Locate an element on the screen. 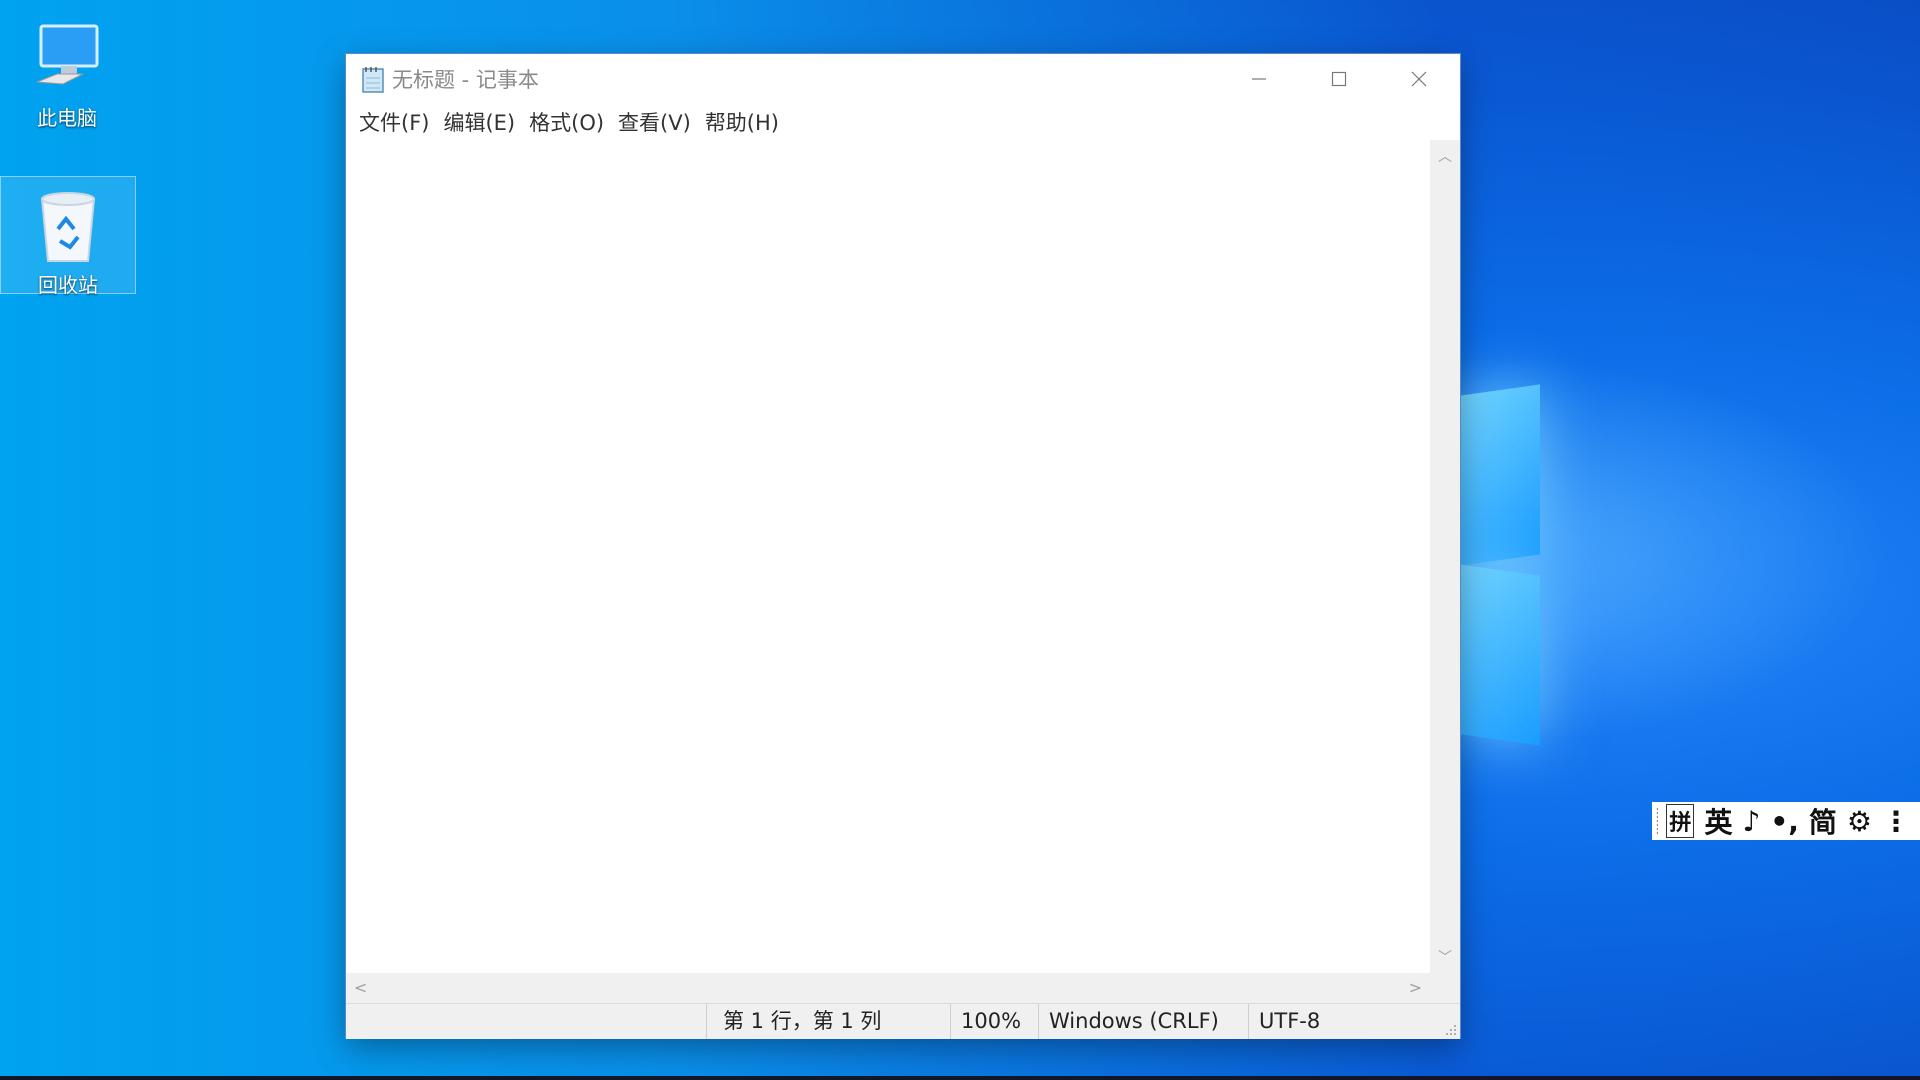  scroll-left-icon: < is located at coordinates (360, 987).